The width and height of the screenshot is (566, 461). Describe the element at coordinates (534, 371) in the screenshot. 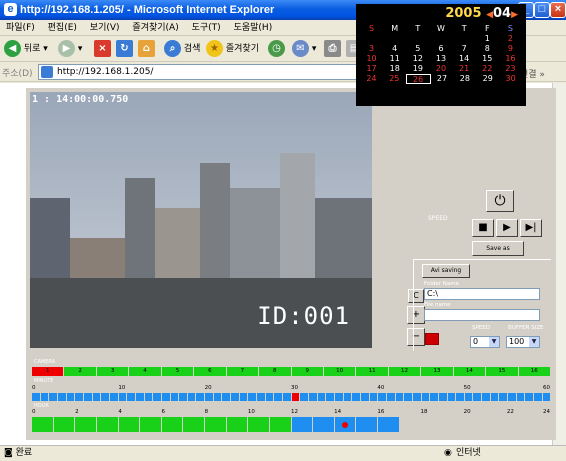

I see `camera-cell: 16` at that location.